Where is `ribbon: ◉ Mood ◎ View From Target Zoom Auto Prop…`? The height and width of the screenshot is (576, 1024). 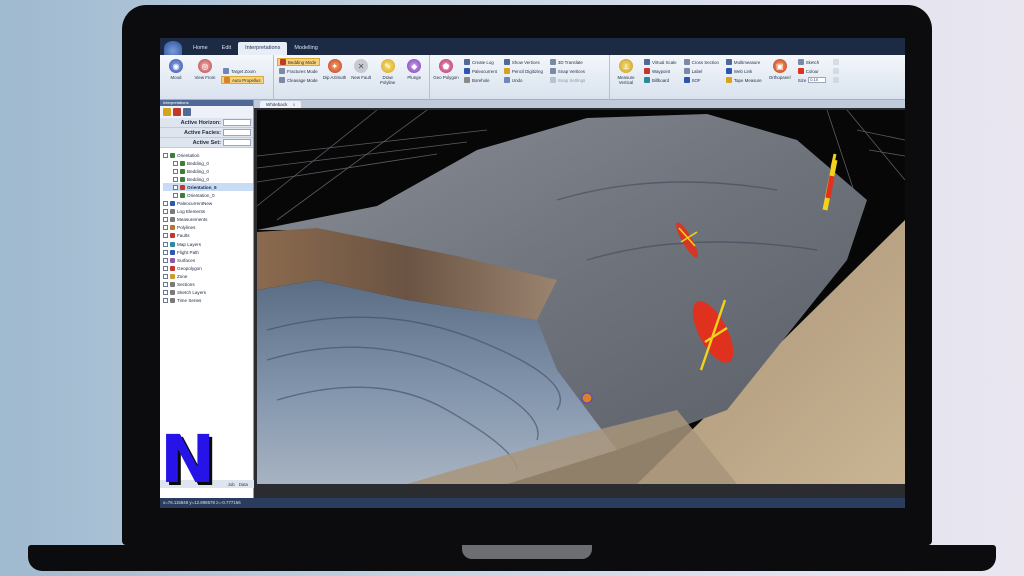 ribbon: ◉ Mood ◎ View From Target Zoom Auto Prop… is located at coordinates (532, 77).